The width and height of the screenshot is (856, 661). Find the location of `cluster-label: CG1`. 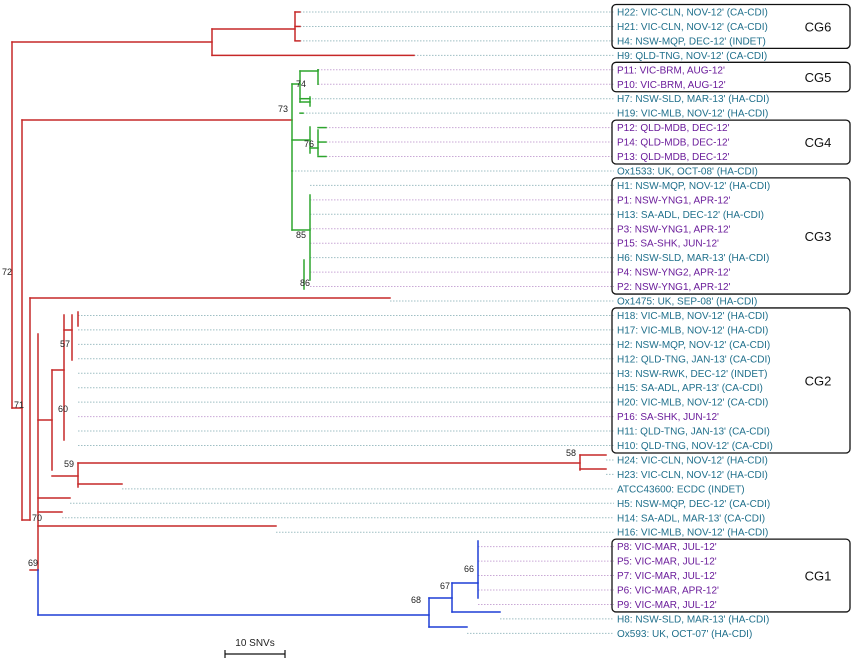

cluster-label: CG1 is located at coordinates (818, 576).